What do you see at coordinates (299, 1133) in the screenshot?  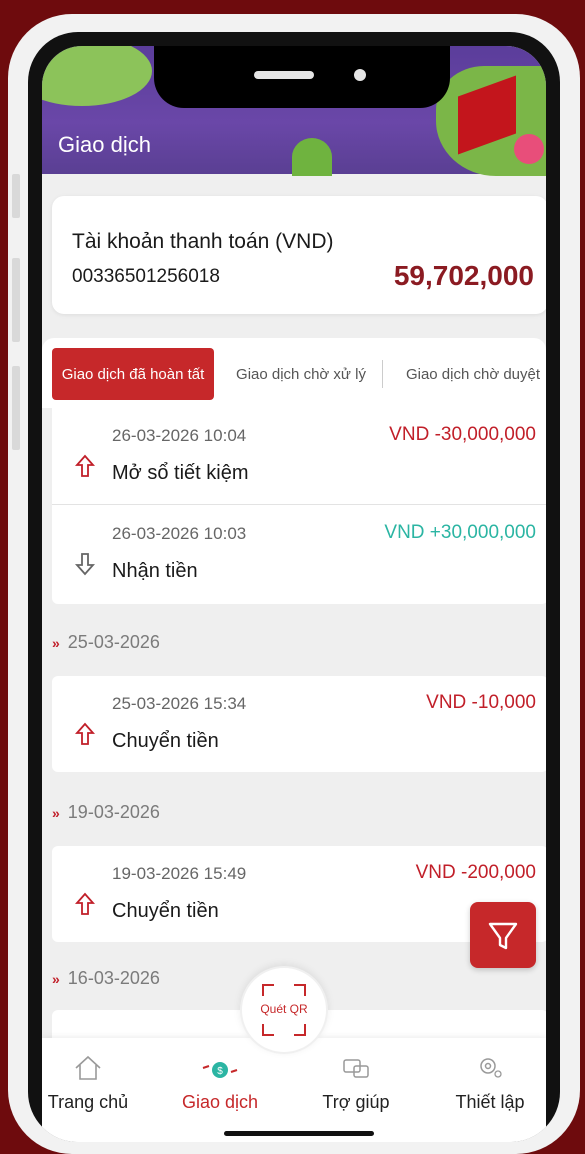 I see `home-indicator` at bounding box center [299, 1133].